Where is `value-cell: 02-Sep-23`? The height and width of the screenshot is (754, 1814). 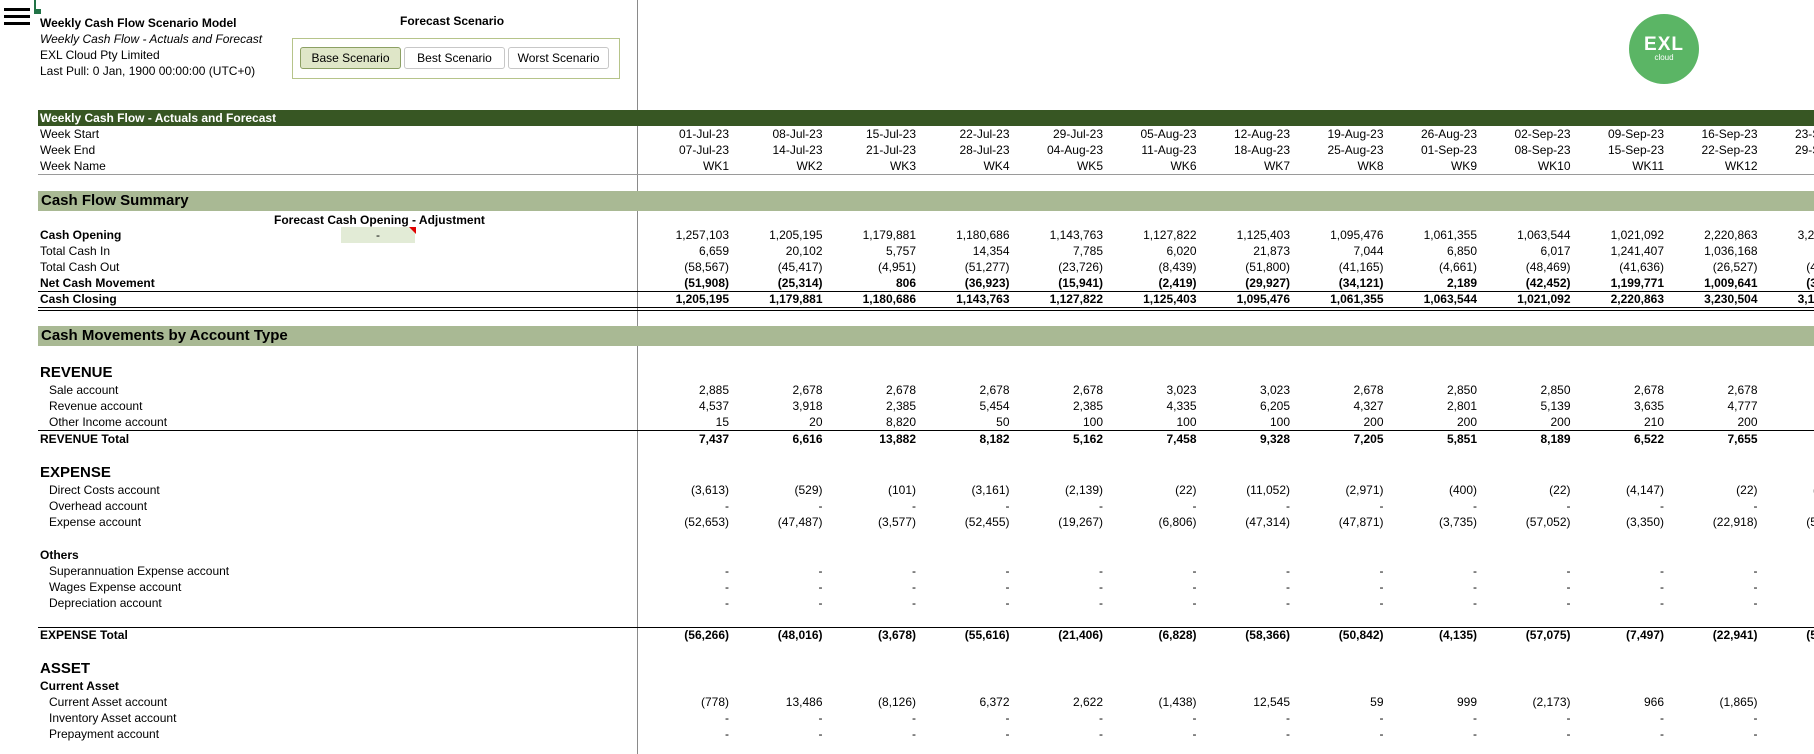 value-cell: 02-Sep-23 is located at coordinates (1525, 134).